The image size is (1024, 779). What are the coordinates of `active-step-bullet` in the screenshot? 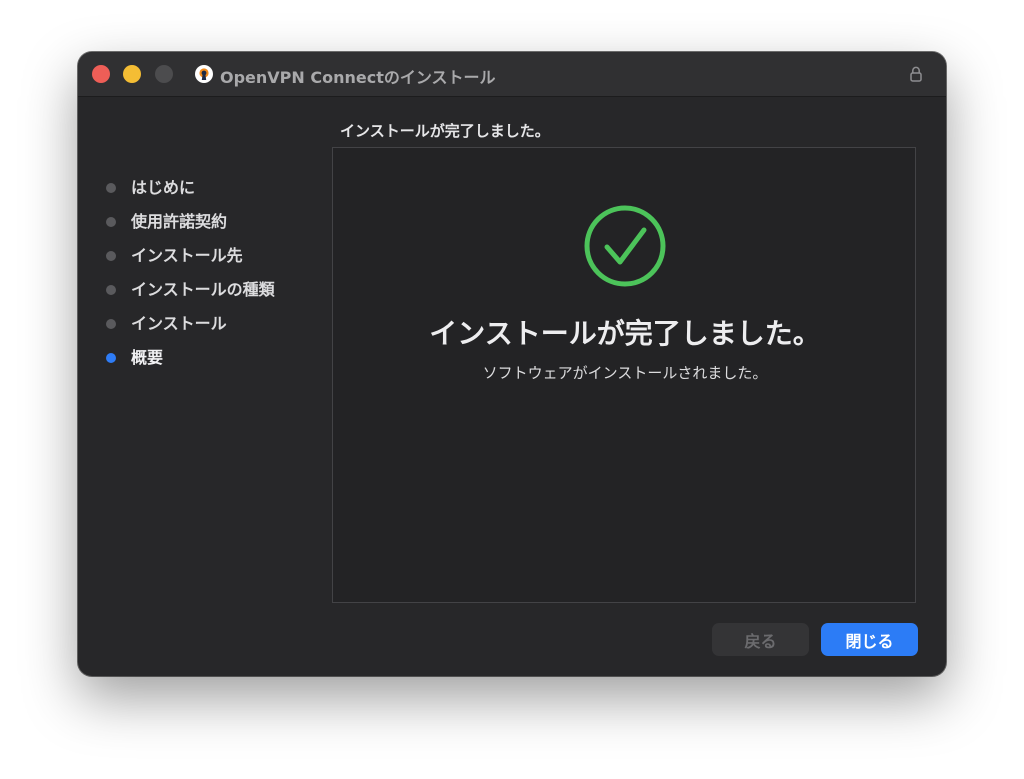 It's located at (111, 358).